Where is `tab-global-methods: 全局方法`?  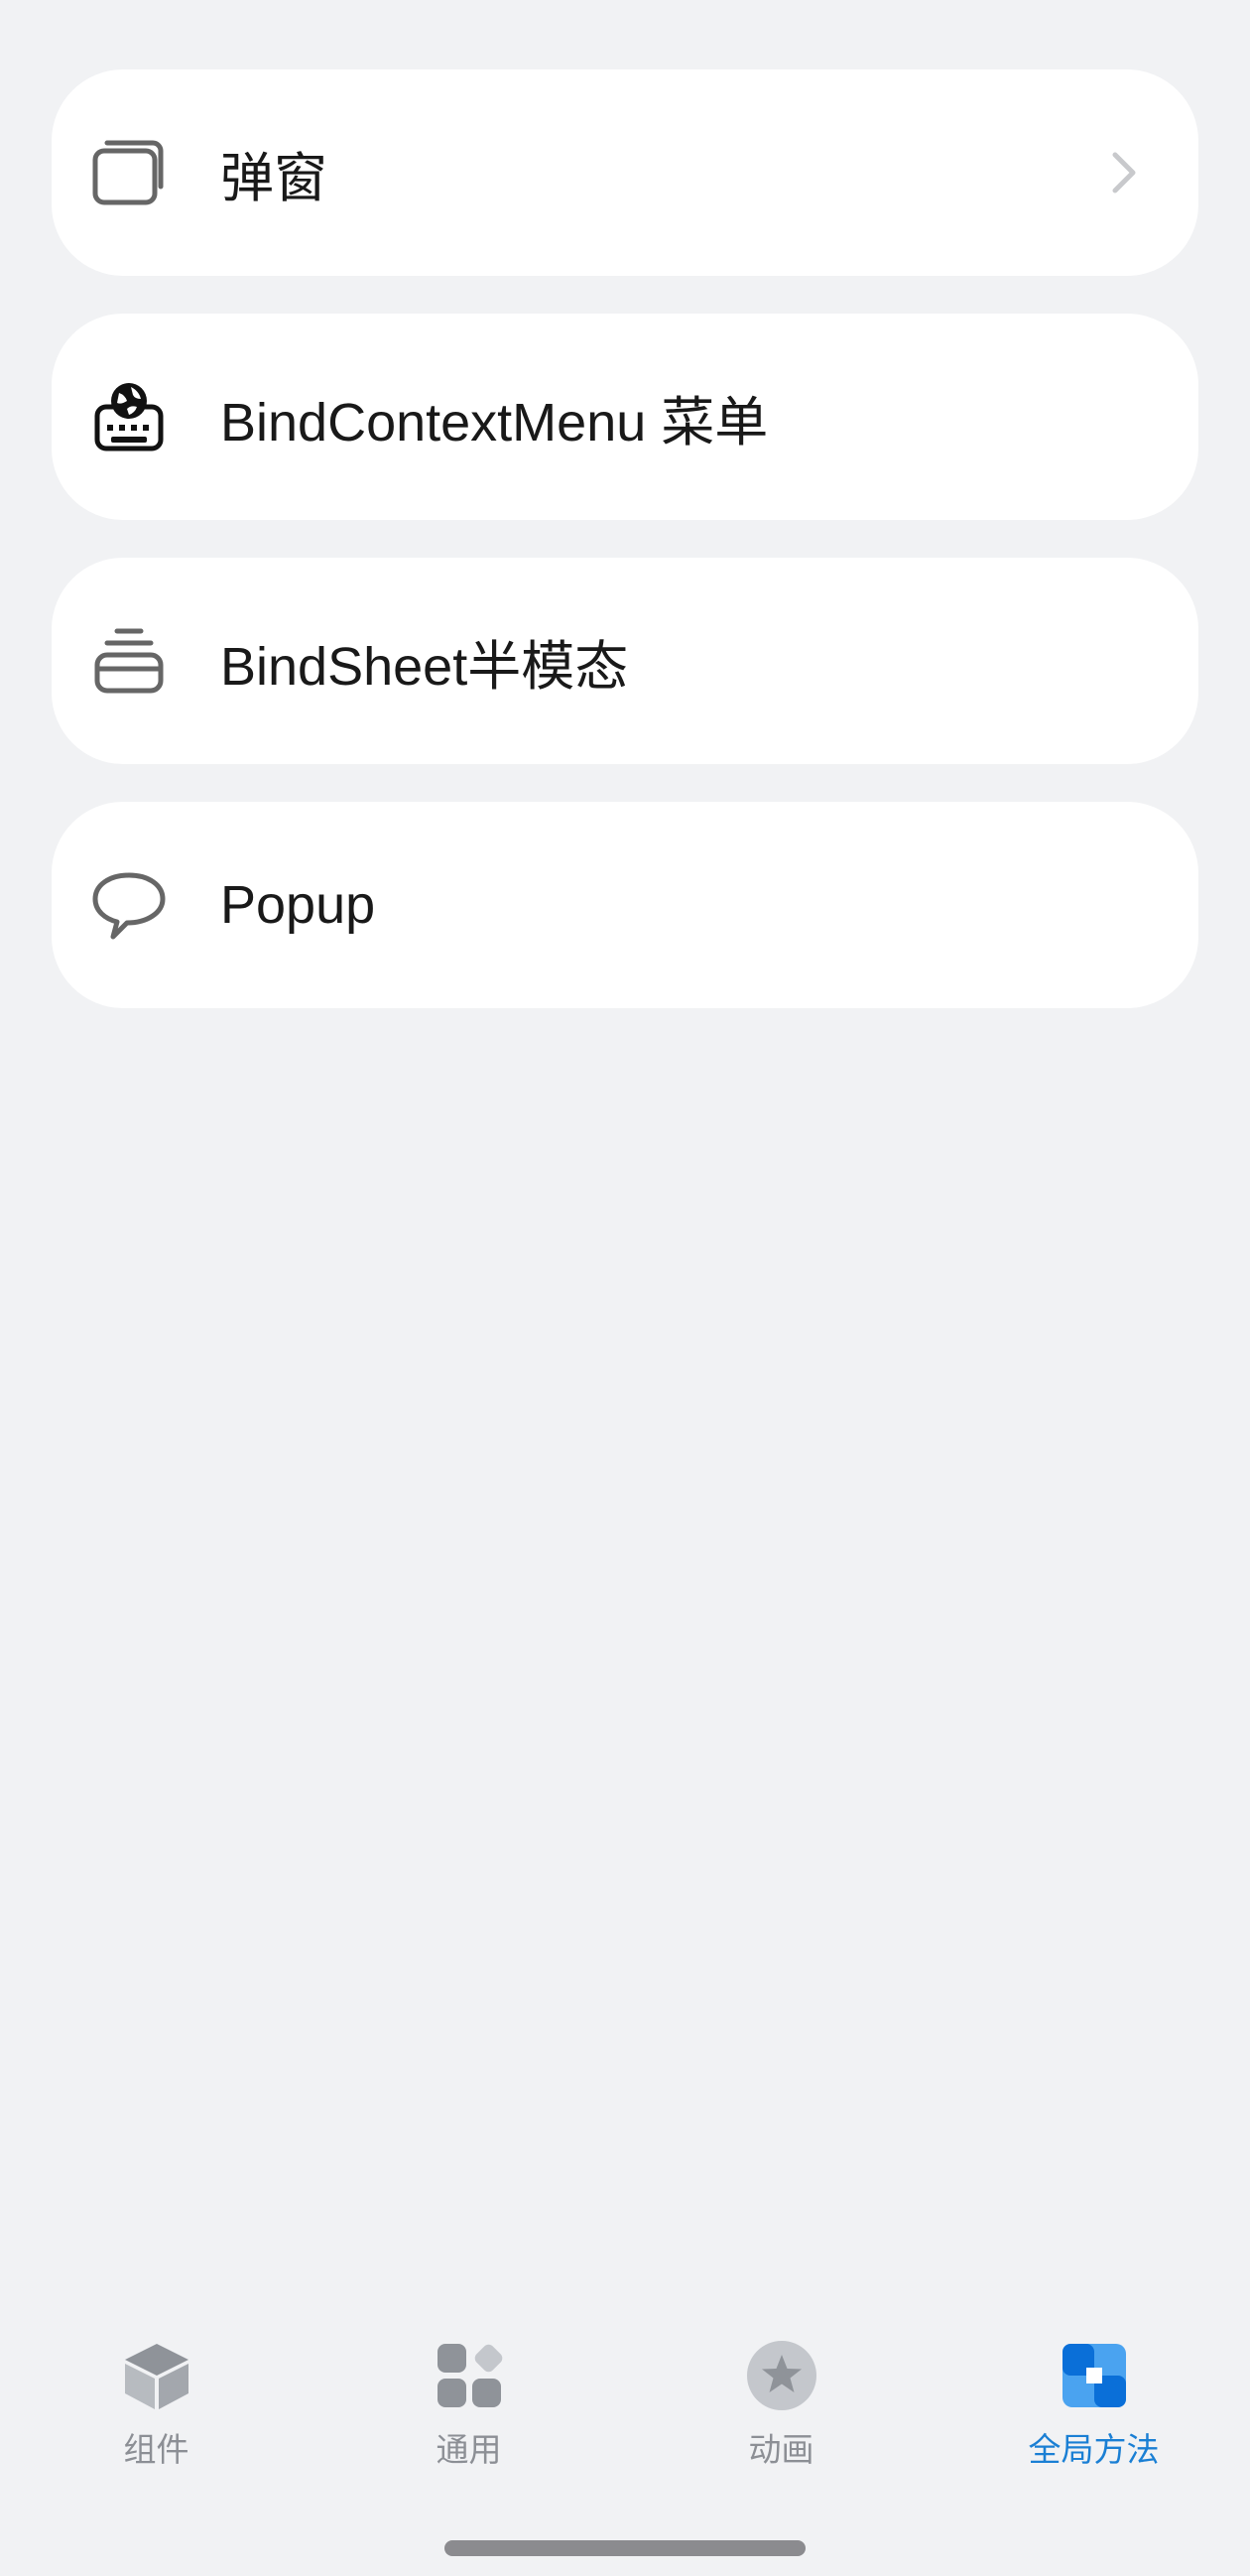
tab-global-methods: 全局方法 is located at coordinates (1094, 2392).